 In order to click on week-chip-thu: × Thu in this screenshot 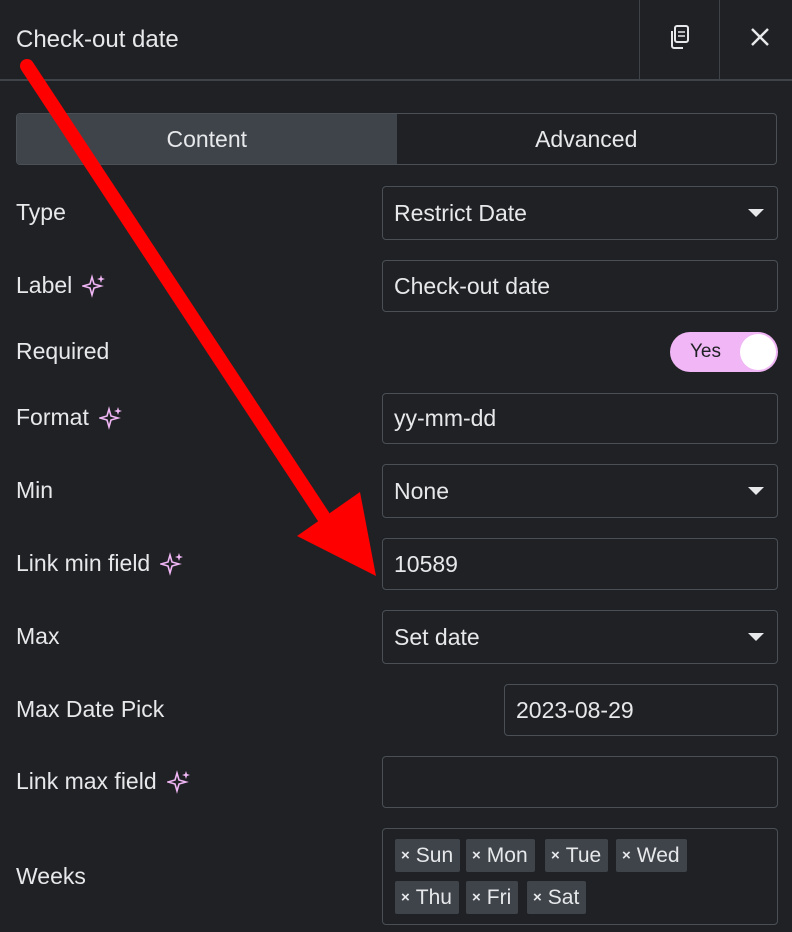, I will do `click(427, 897)`.